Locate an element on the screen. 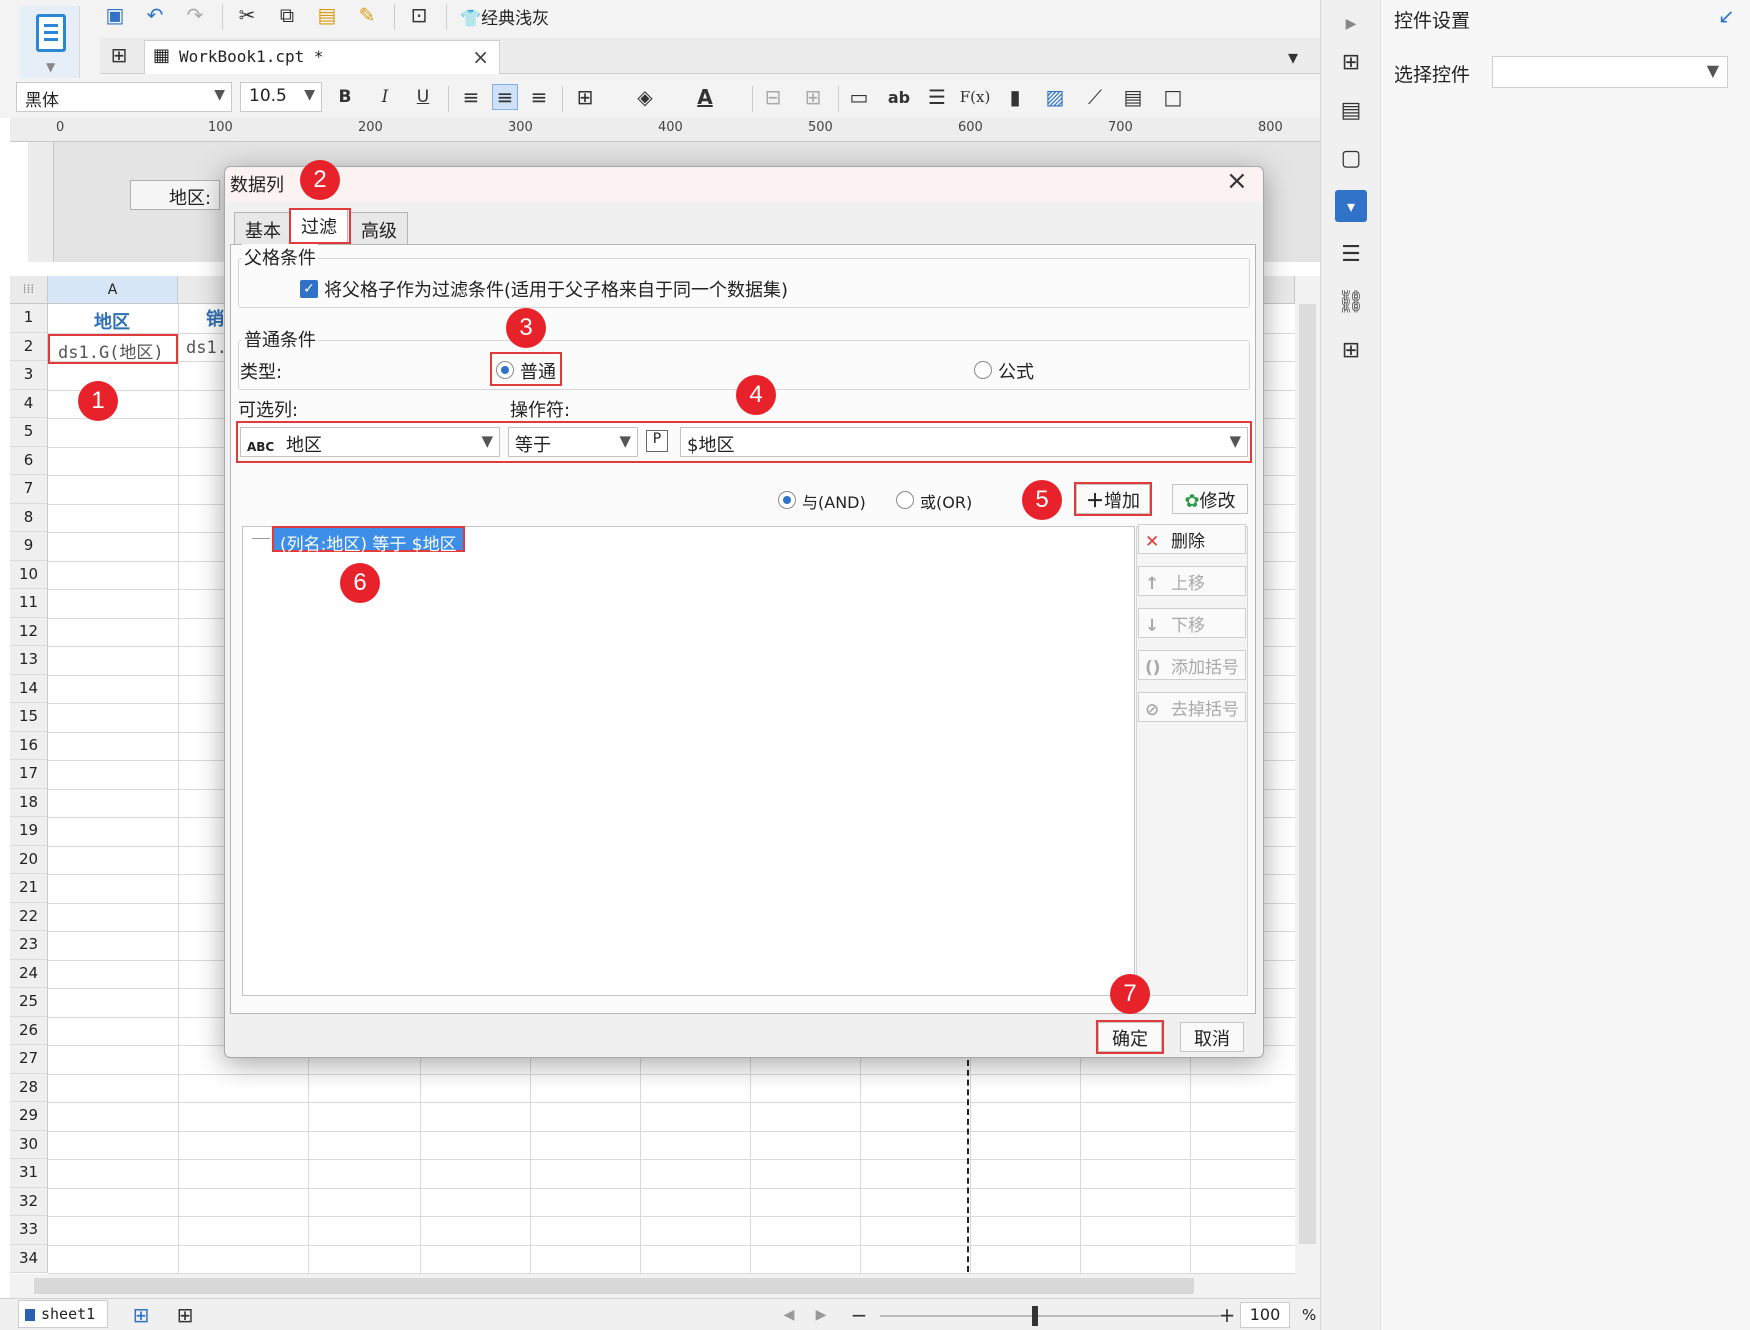  zoom-value-input: 100 is located at coordinates (1265, 1315).